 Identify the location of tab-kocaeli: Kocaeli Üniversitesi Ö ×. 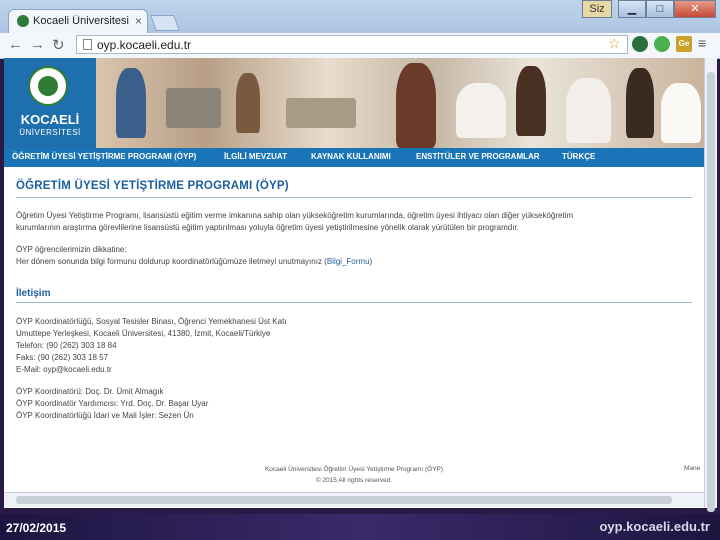
(78, 21).